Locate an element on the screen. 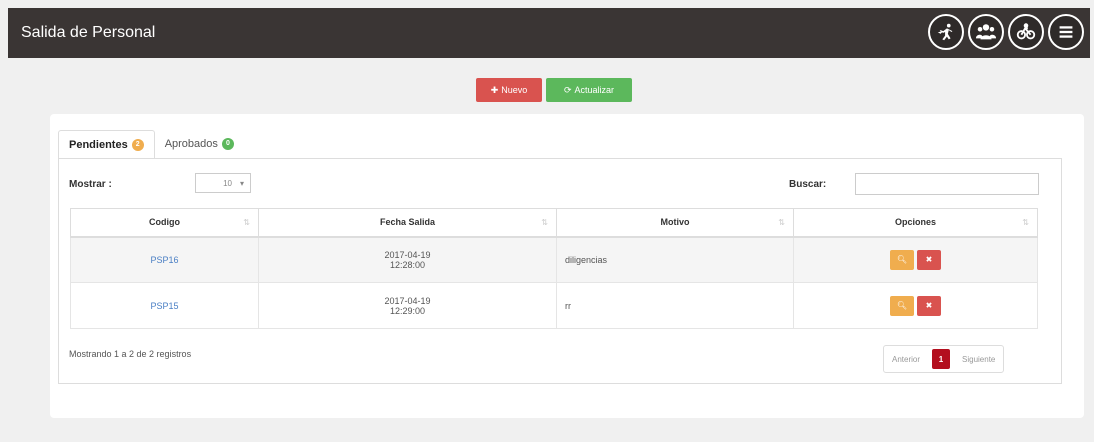 The height and width of the screenshot is (442, 1094). refresh-button-label: Actualizar is located at coordinates (594, 90).